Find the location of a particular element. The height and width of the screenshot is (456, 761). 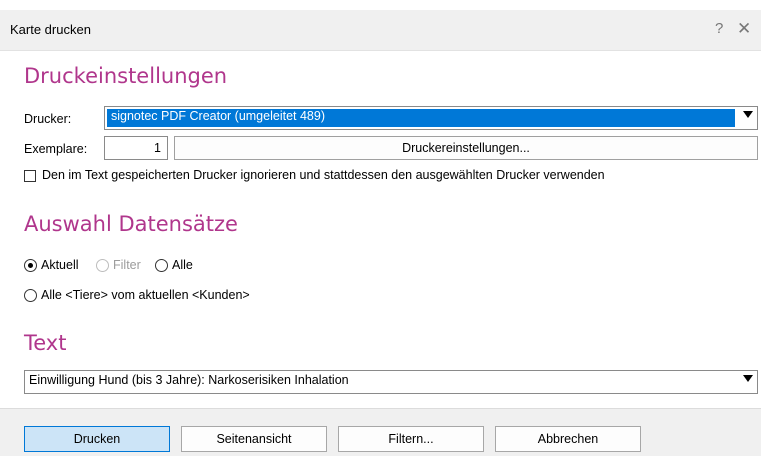

radio-filter is located at coordinates (102, 265).